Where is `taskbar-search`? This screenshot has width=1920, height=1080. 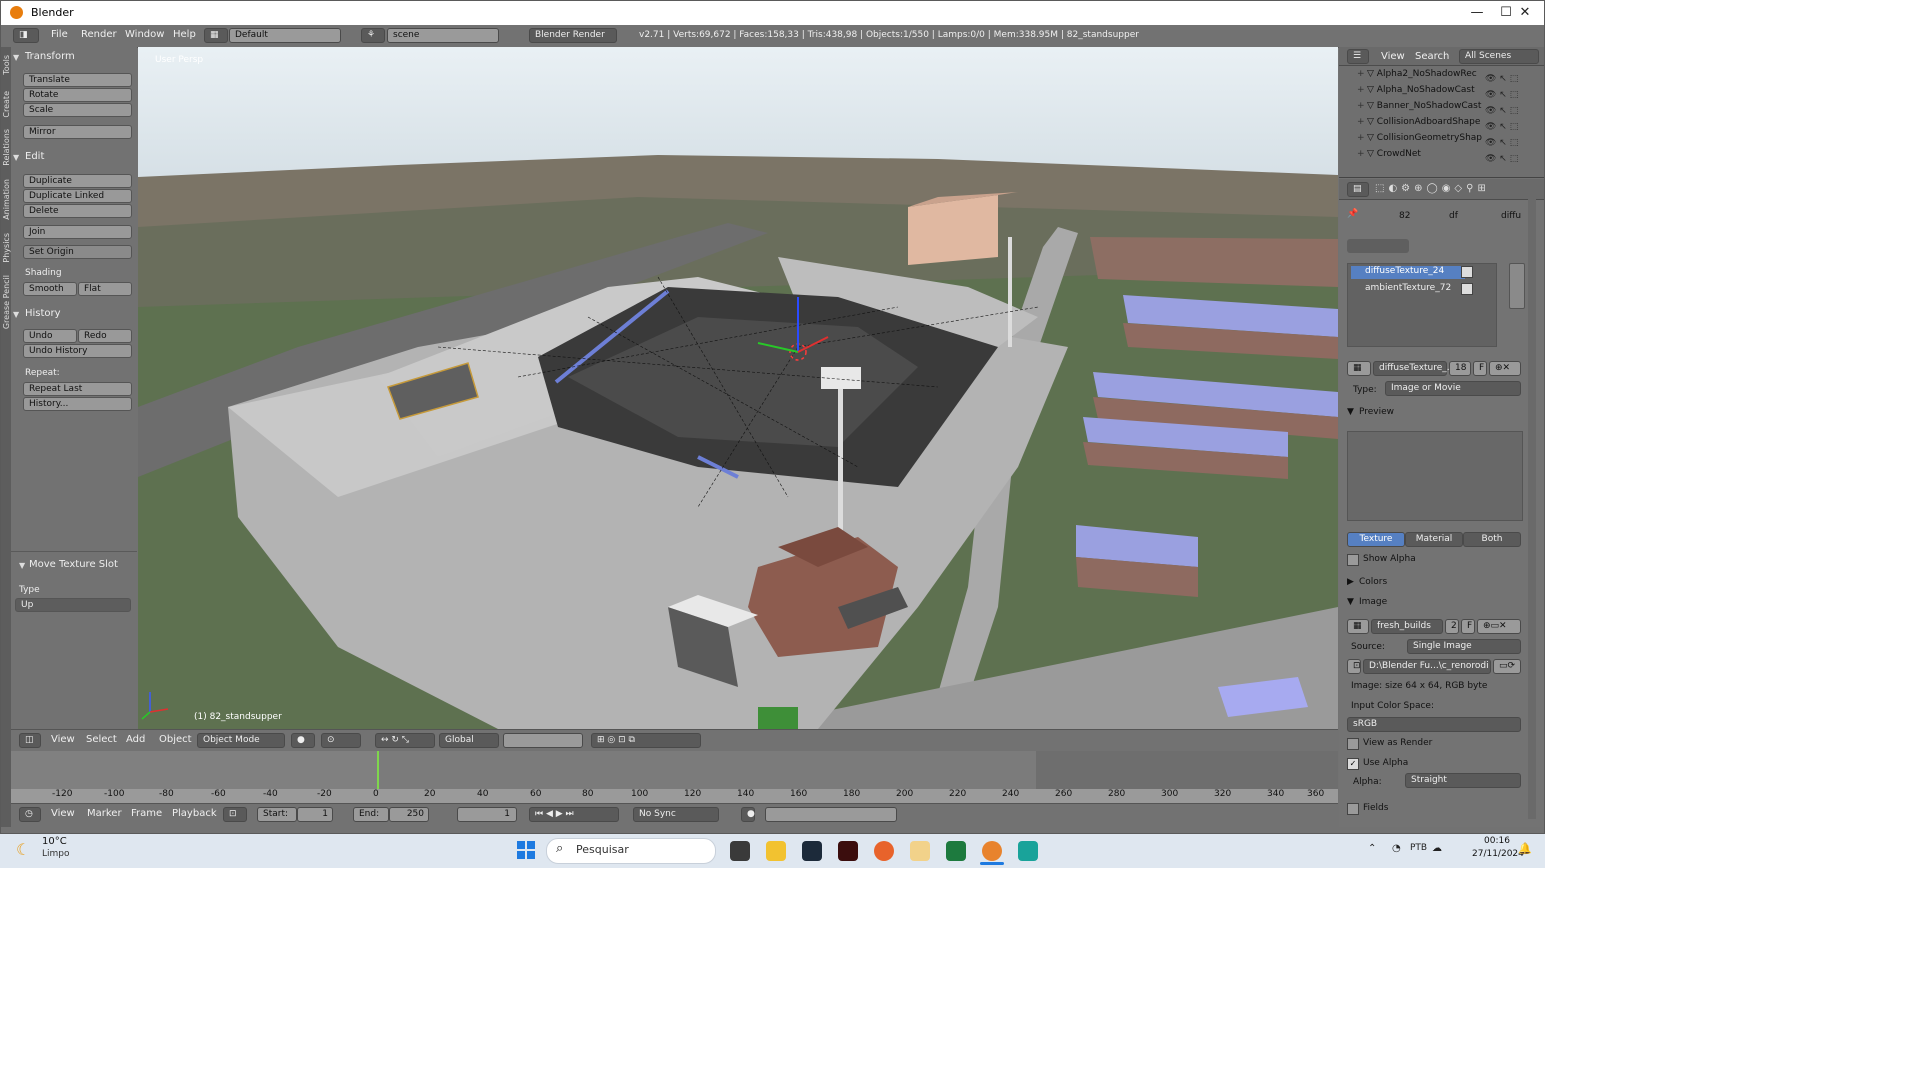 taskbar-search is located at coordinates (631, 851).